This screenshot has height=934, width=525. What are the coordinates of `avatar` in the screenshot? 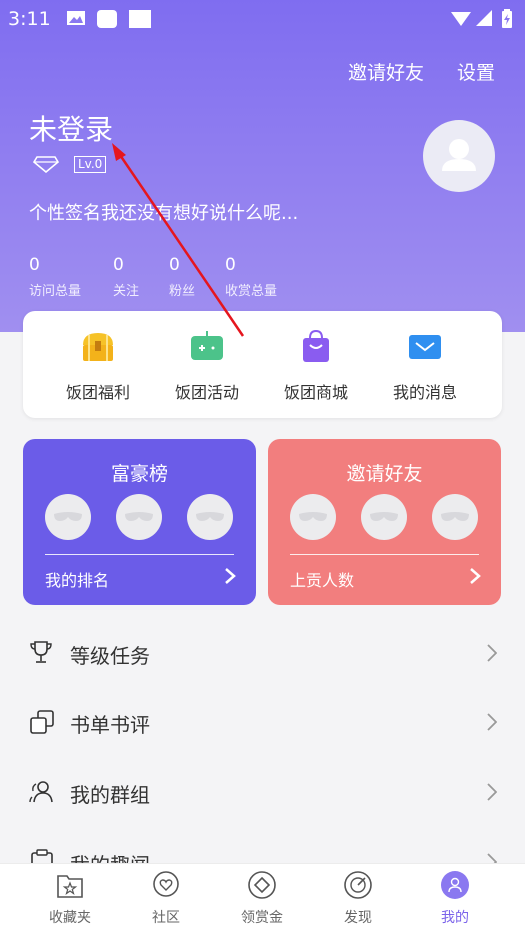 It's located at (459, 156).